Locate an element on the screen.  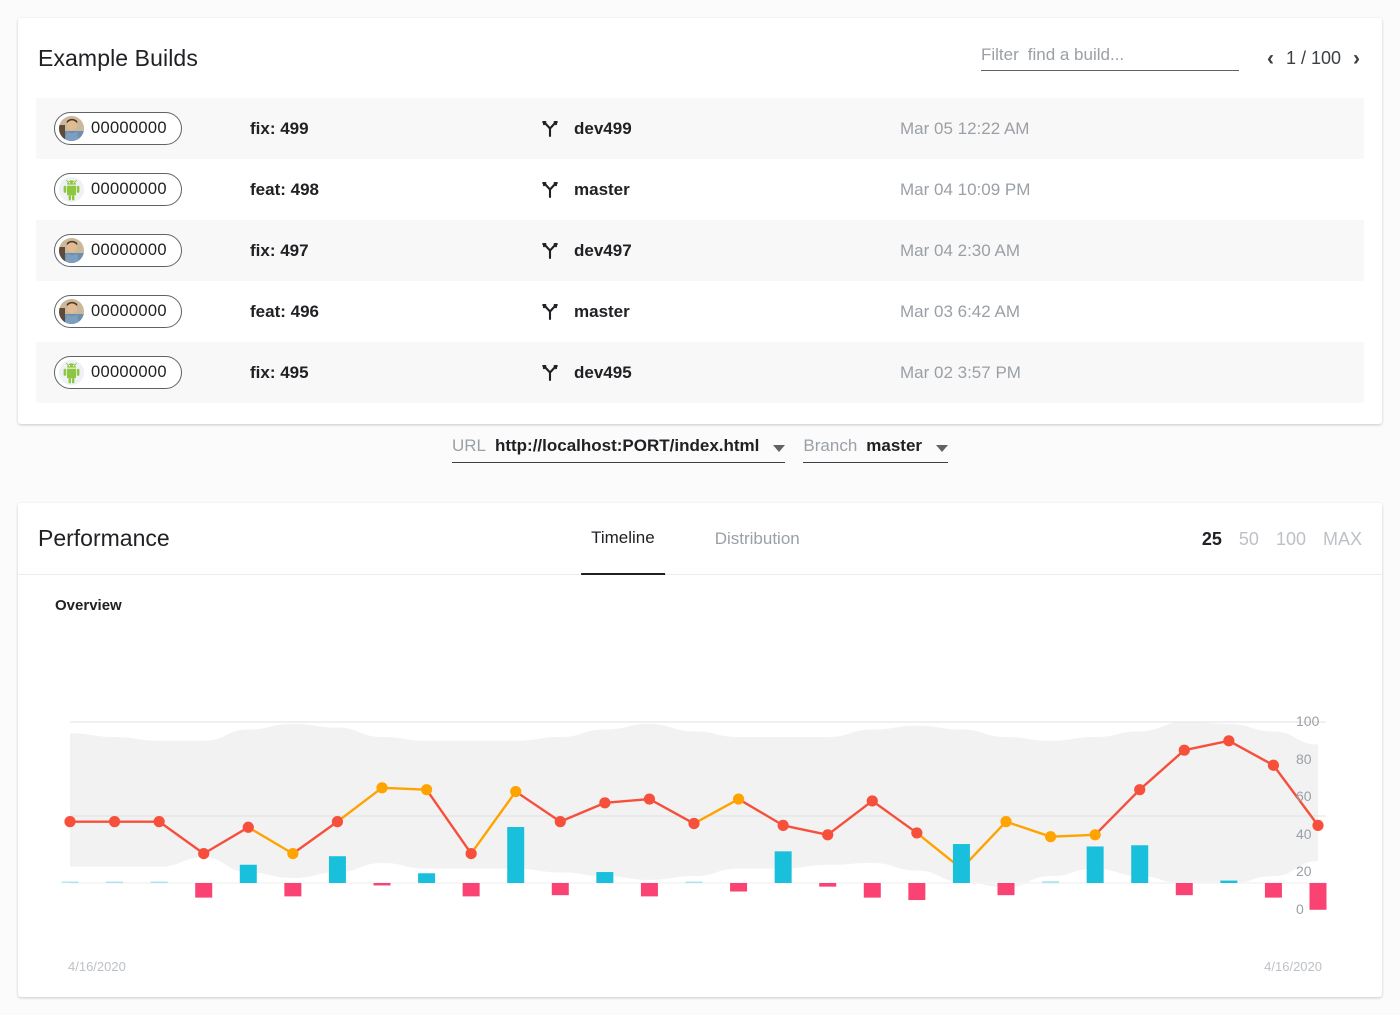
table-row: 00000000 fix: 495 dev495 Mar 02 3:57 PM is located at coordinates (700, 372).